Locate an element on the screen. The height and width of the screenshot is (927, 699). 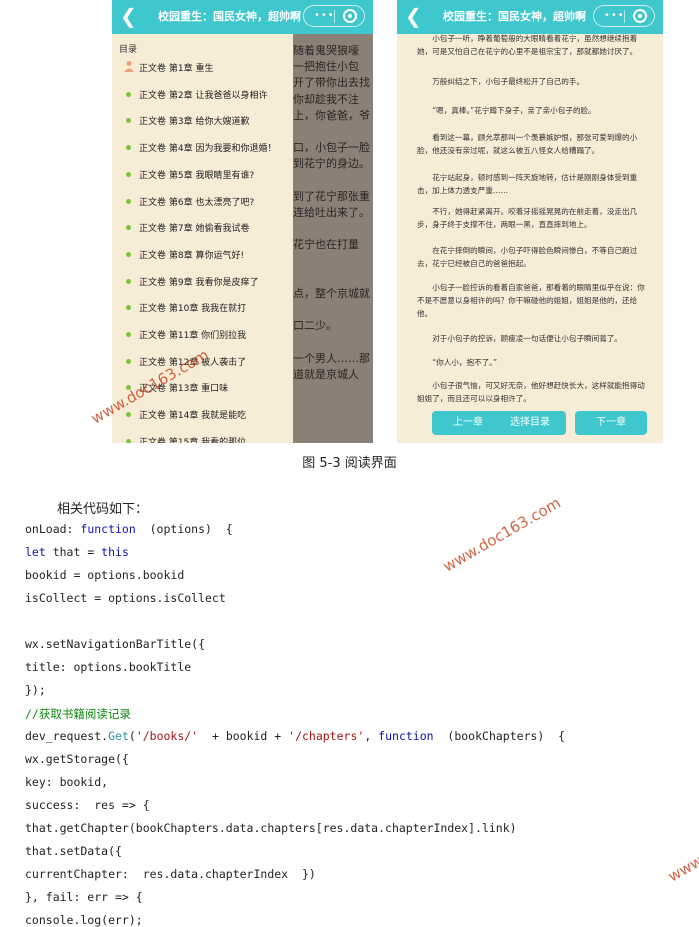
toc-item: 正文卷 第9章 我看你是皮痒了 is located at coordinates (202, 283).